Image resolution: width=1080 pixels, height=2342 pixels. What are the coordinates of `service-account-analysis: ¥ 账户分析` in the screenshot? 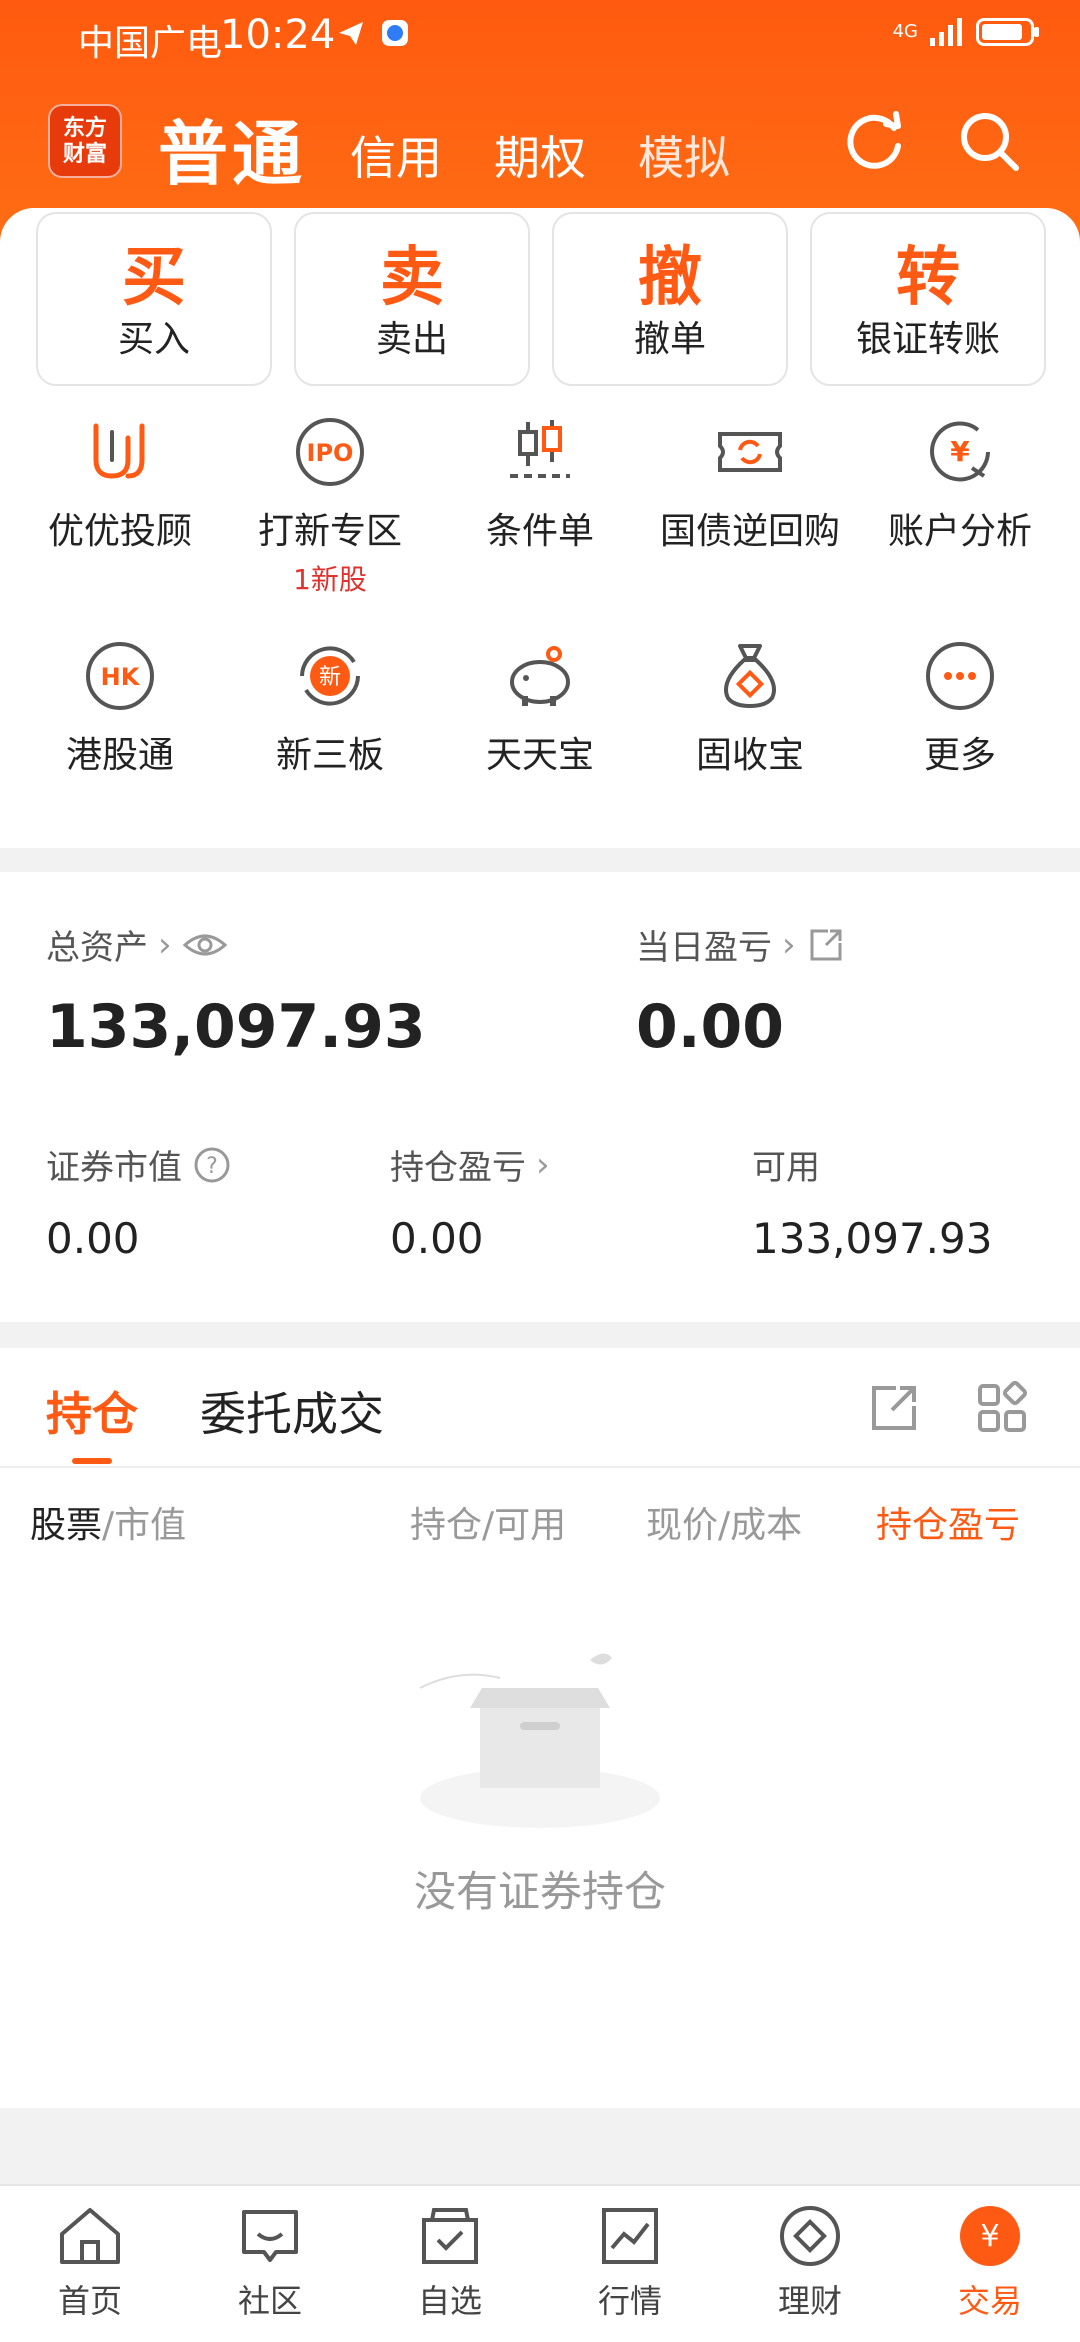 It's located at (960, 484).